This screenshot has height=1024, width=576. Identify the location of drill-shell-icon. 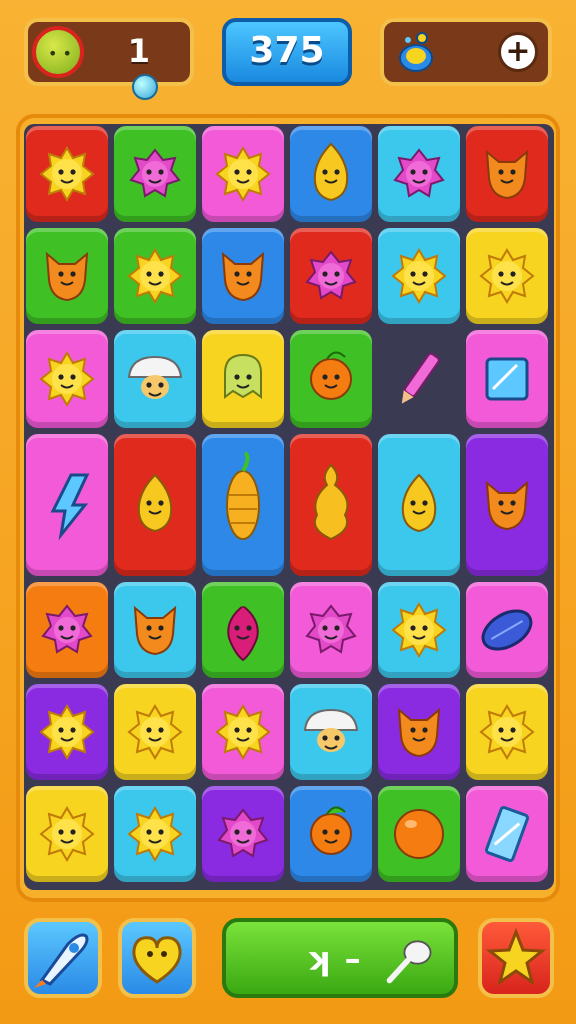
(331, 502).